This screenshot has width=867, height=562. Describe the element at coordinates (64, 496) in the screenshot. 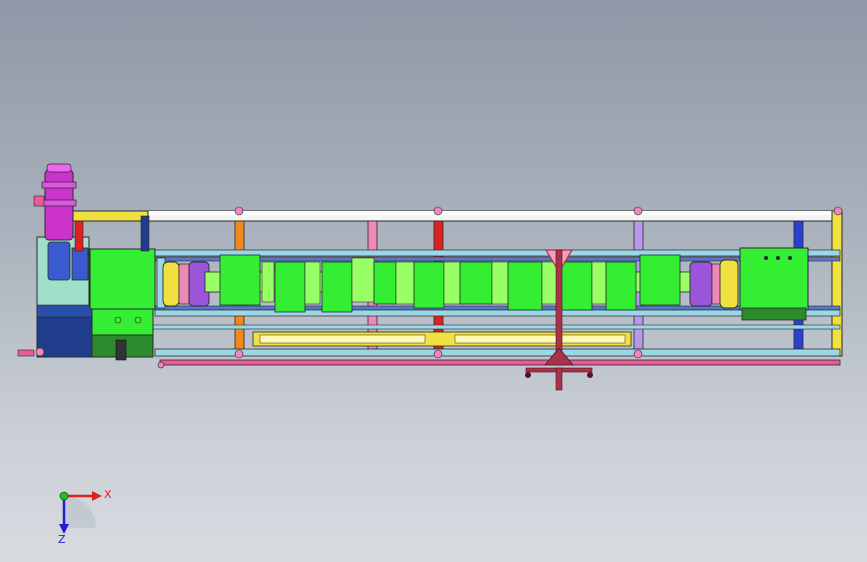

I see `y-axis-dot` at that location.